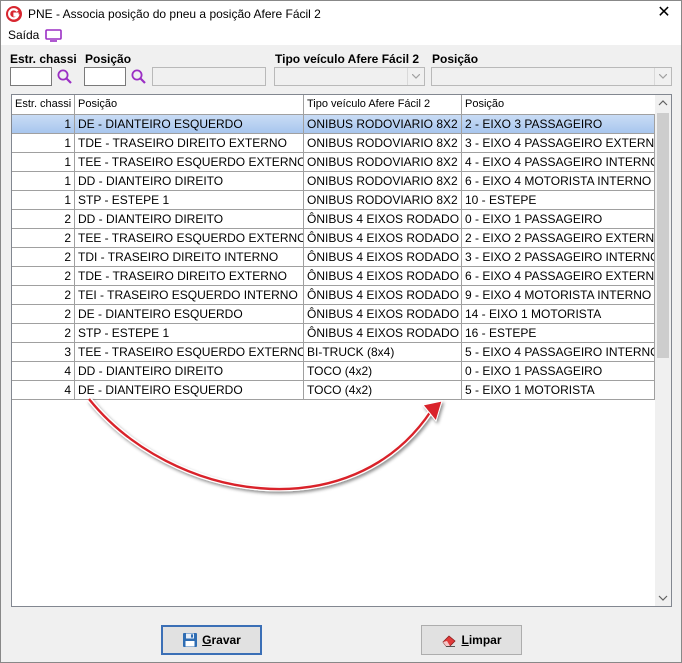 This screenshot has width=682, height=663. What do you see at coordinates (558, 162) in the screenshot?
I see `cell-posicao2: 4 - EIXO 4 PASSAGEIRO INTERNO` at bounding box center [558, 162].